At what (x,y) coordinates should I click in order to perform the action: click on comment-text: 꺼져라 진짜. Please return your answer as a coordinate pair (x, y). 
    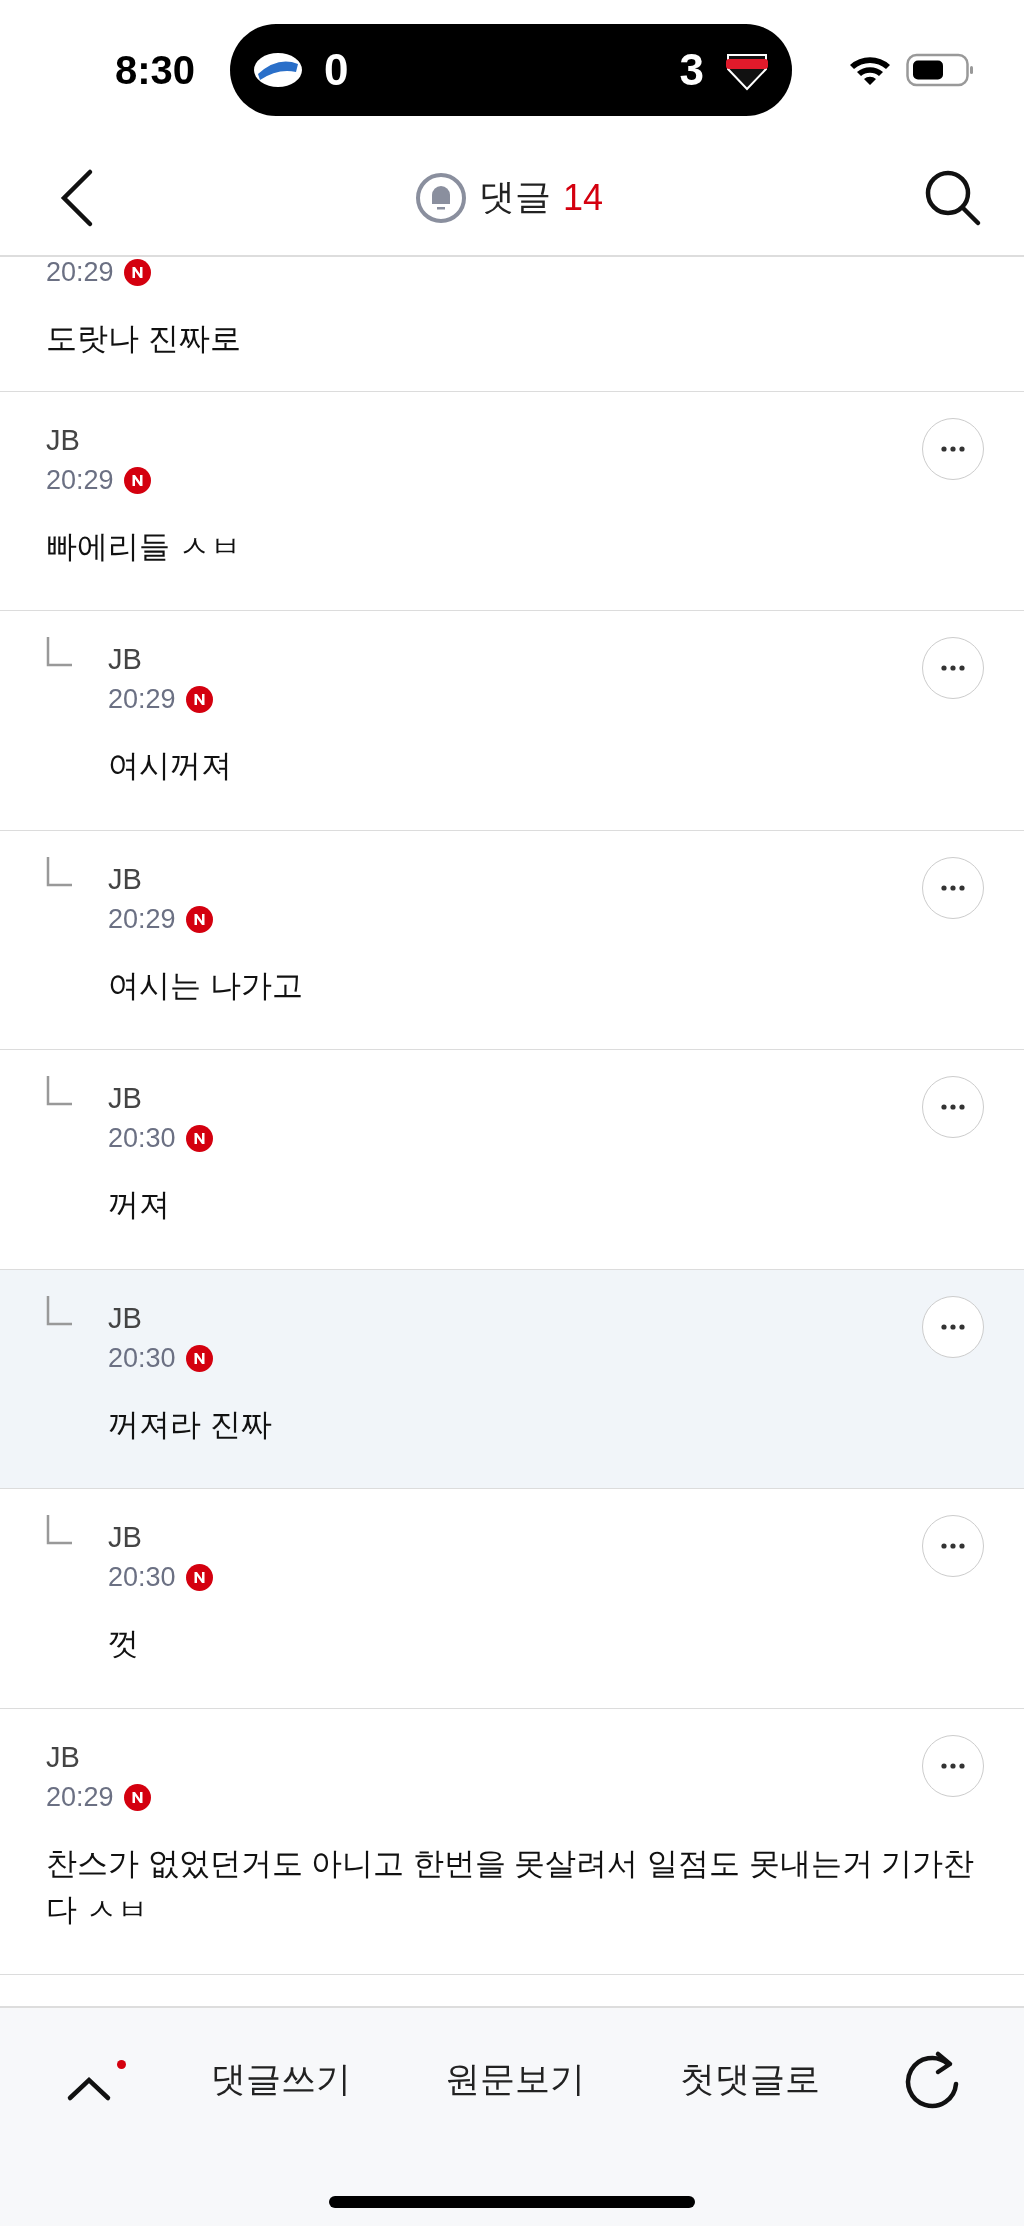
    Looking at the image, I should click on (190, 1424).